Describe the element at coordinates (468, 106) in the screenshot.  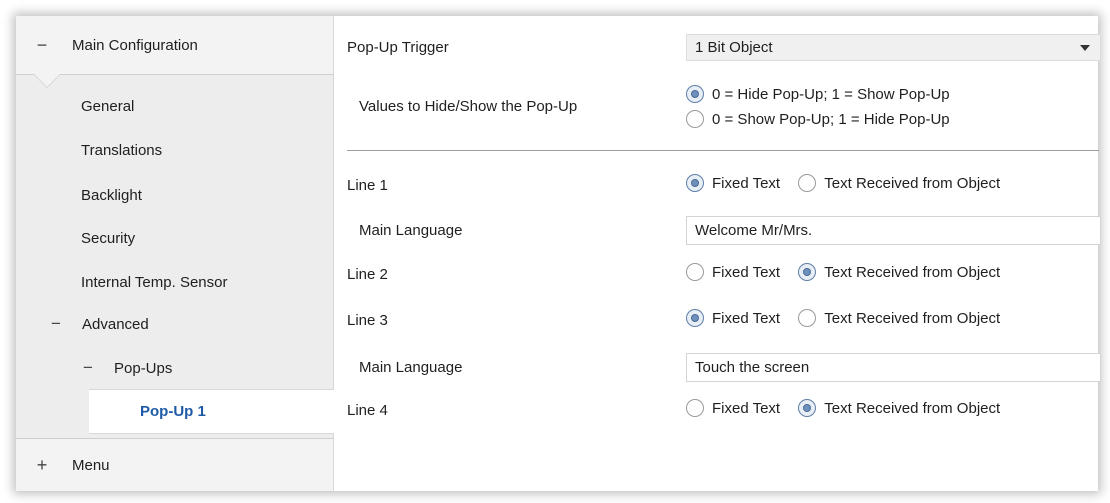
I see `values-hide-show-label: Values to Hide/Show the Pop-Up` at that location.